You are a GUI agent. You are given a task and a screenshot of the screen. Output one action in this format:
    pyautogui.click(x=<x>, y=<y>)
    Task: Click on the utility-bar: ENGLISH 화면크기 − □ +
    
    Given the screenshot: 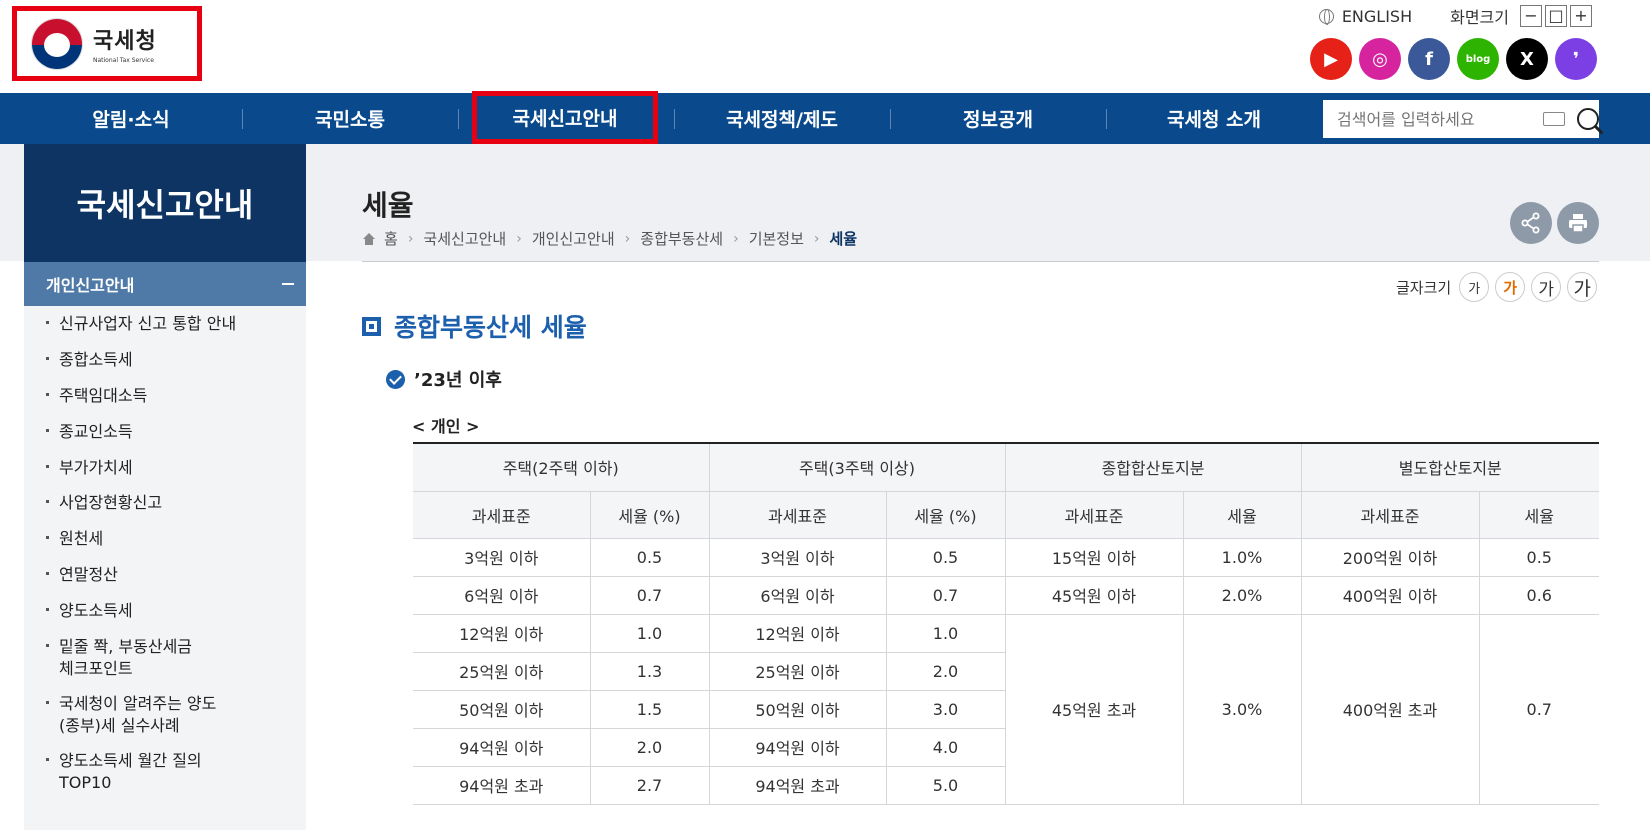 What is the action you would take?
    pyautogui.click(x=1455, y=16)
    